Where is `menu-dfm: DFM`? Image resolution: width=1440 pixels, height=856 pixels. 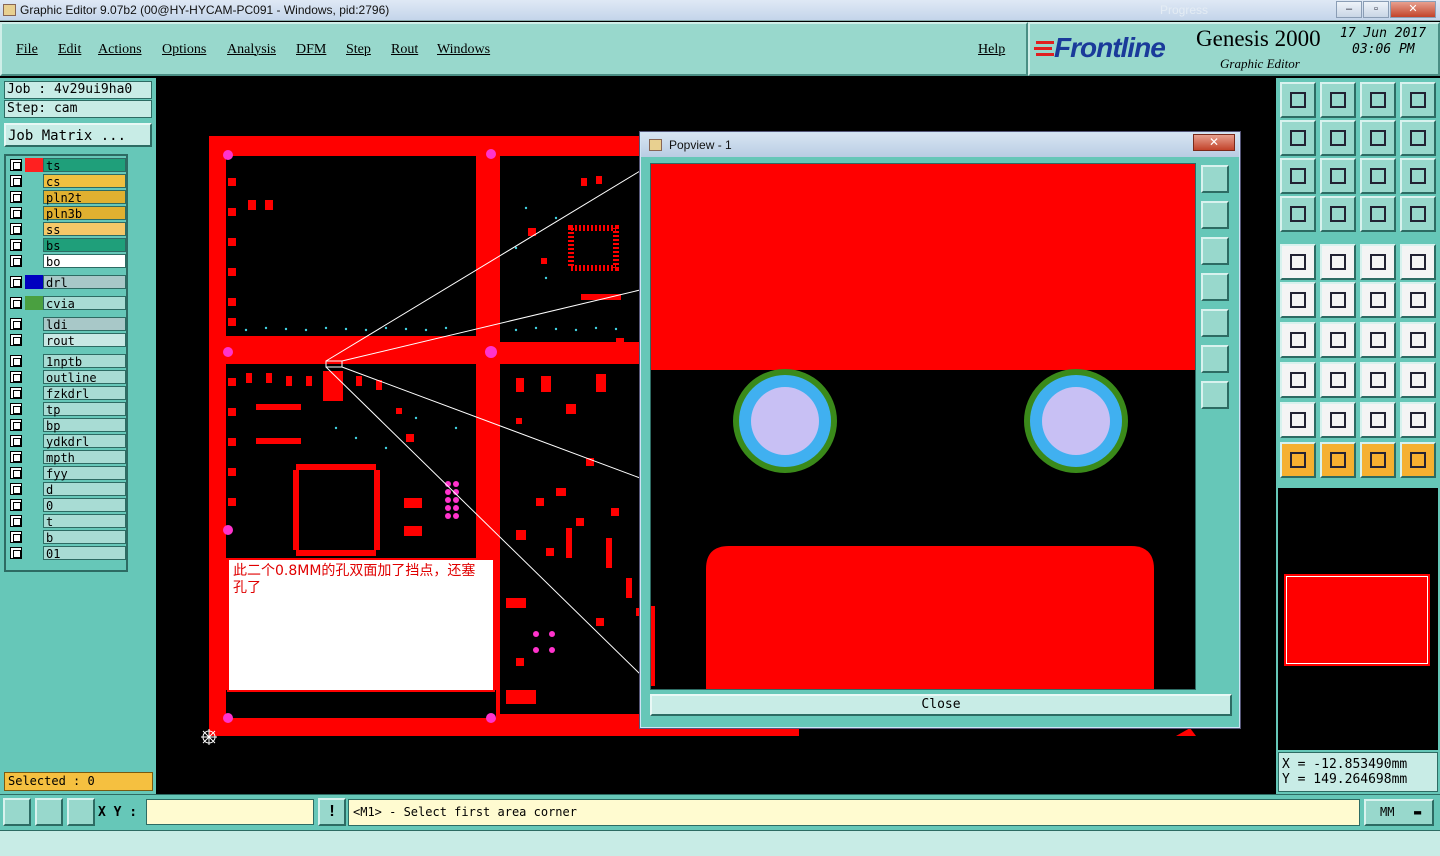 menu-dfm: DFM is located at coordinates (311, 50).